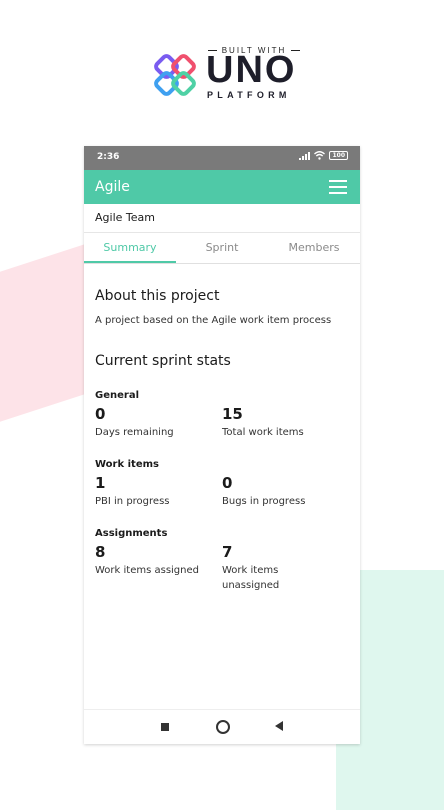  Describe the element at coordinates (165, 727) in the screenshot. I see `recent-apps-icon` at that location.